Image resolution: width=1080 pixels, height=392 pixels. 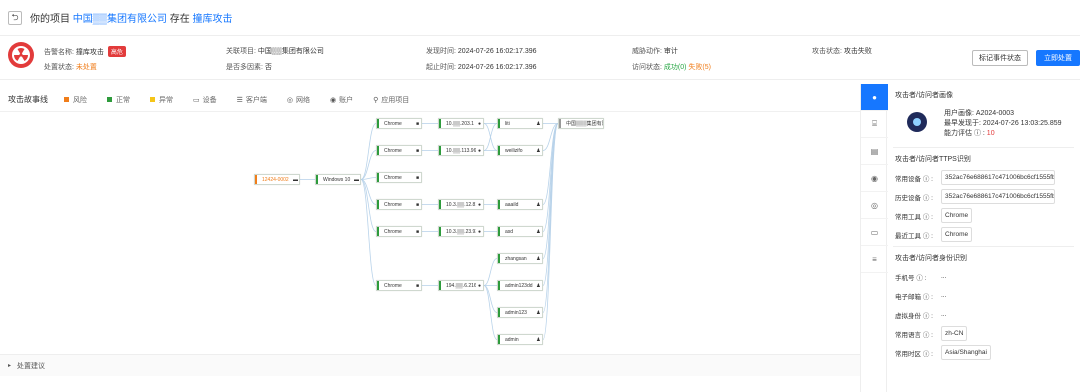 I want to click on graph-node-label: 10.3.▒▒.12.81, so click(x=461, y=204).